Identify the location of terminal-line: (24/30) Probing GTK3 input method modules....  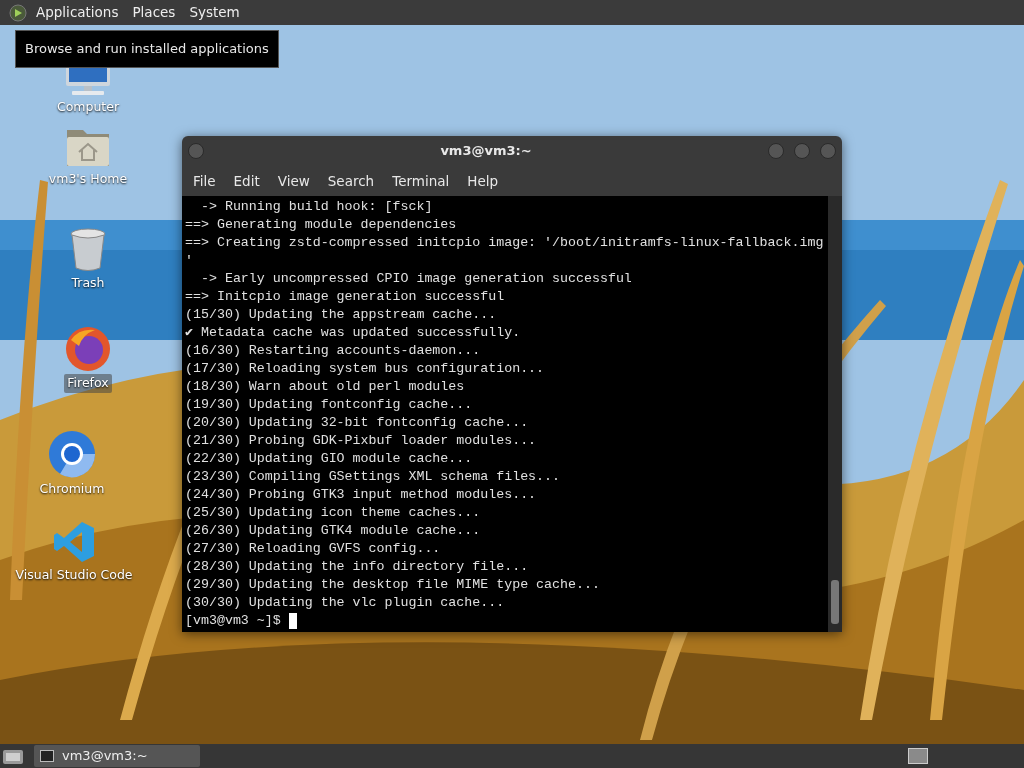
(361, 495).